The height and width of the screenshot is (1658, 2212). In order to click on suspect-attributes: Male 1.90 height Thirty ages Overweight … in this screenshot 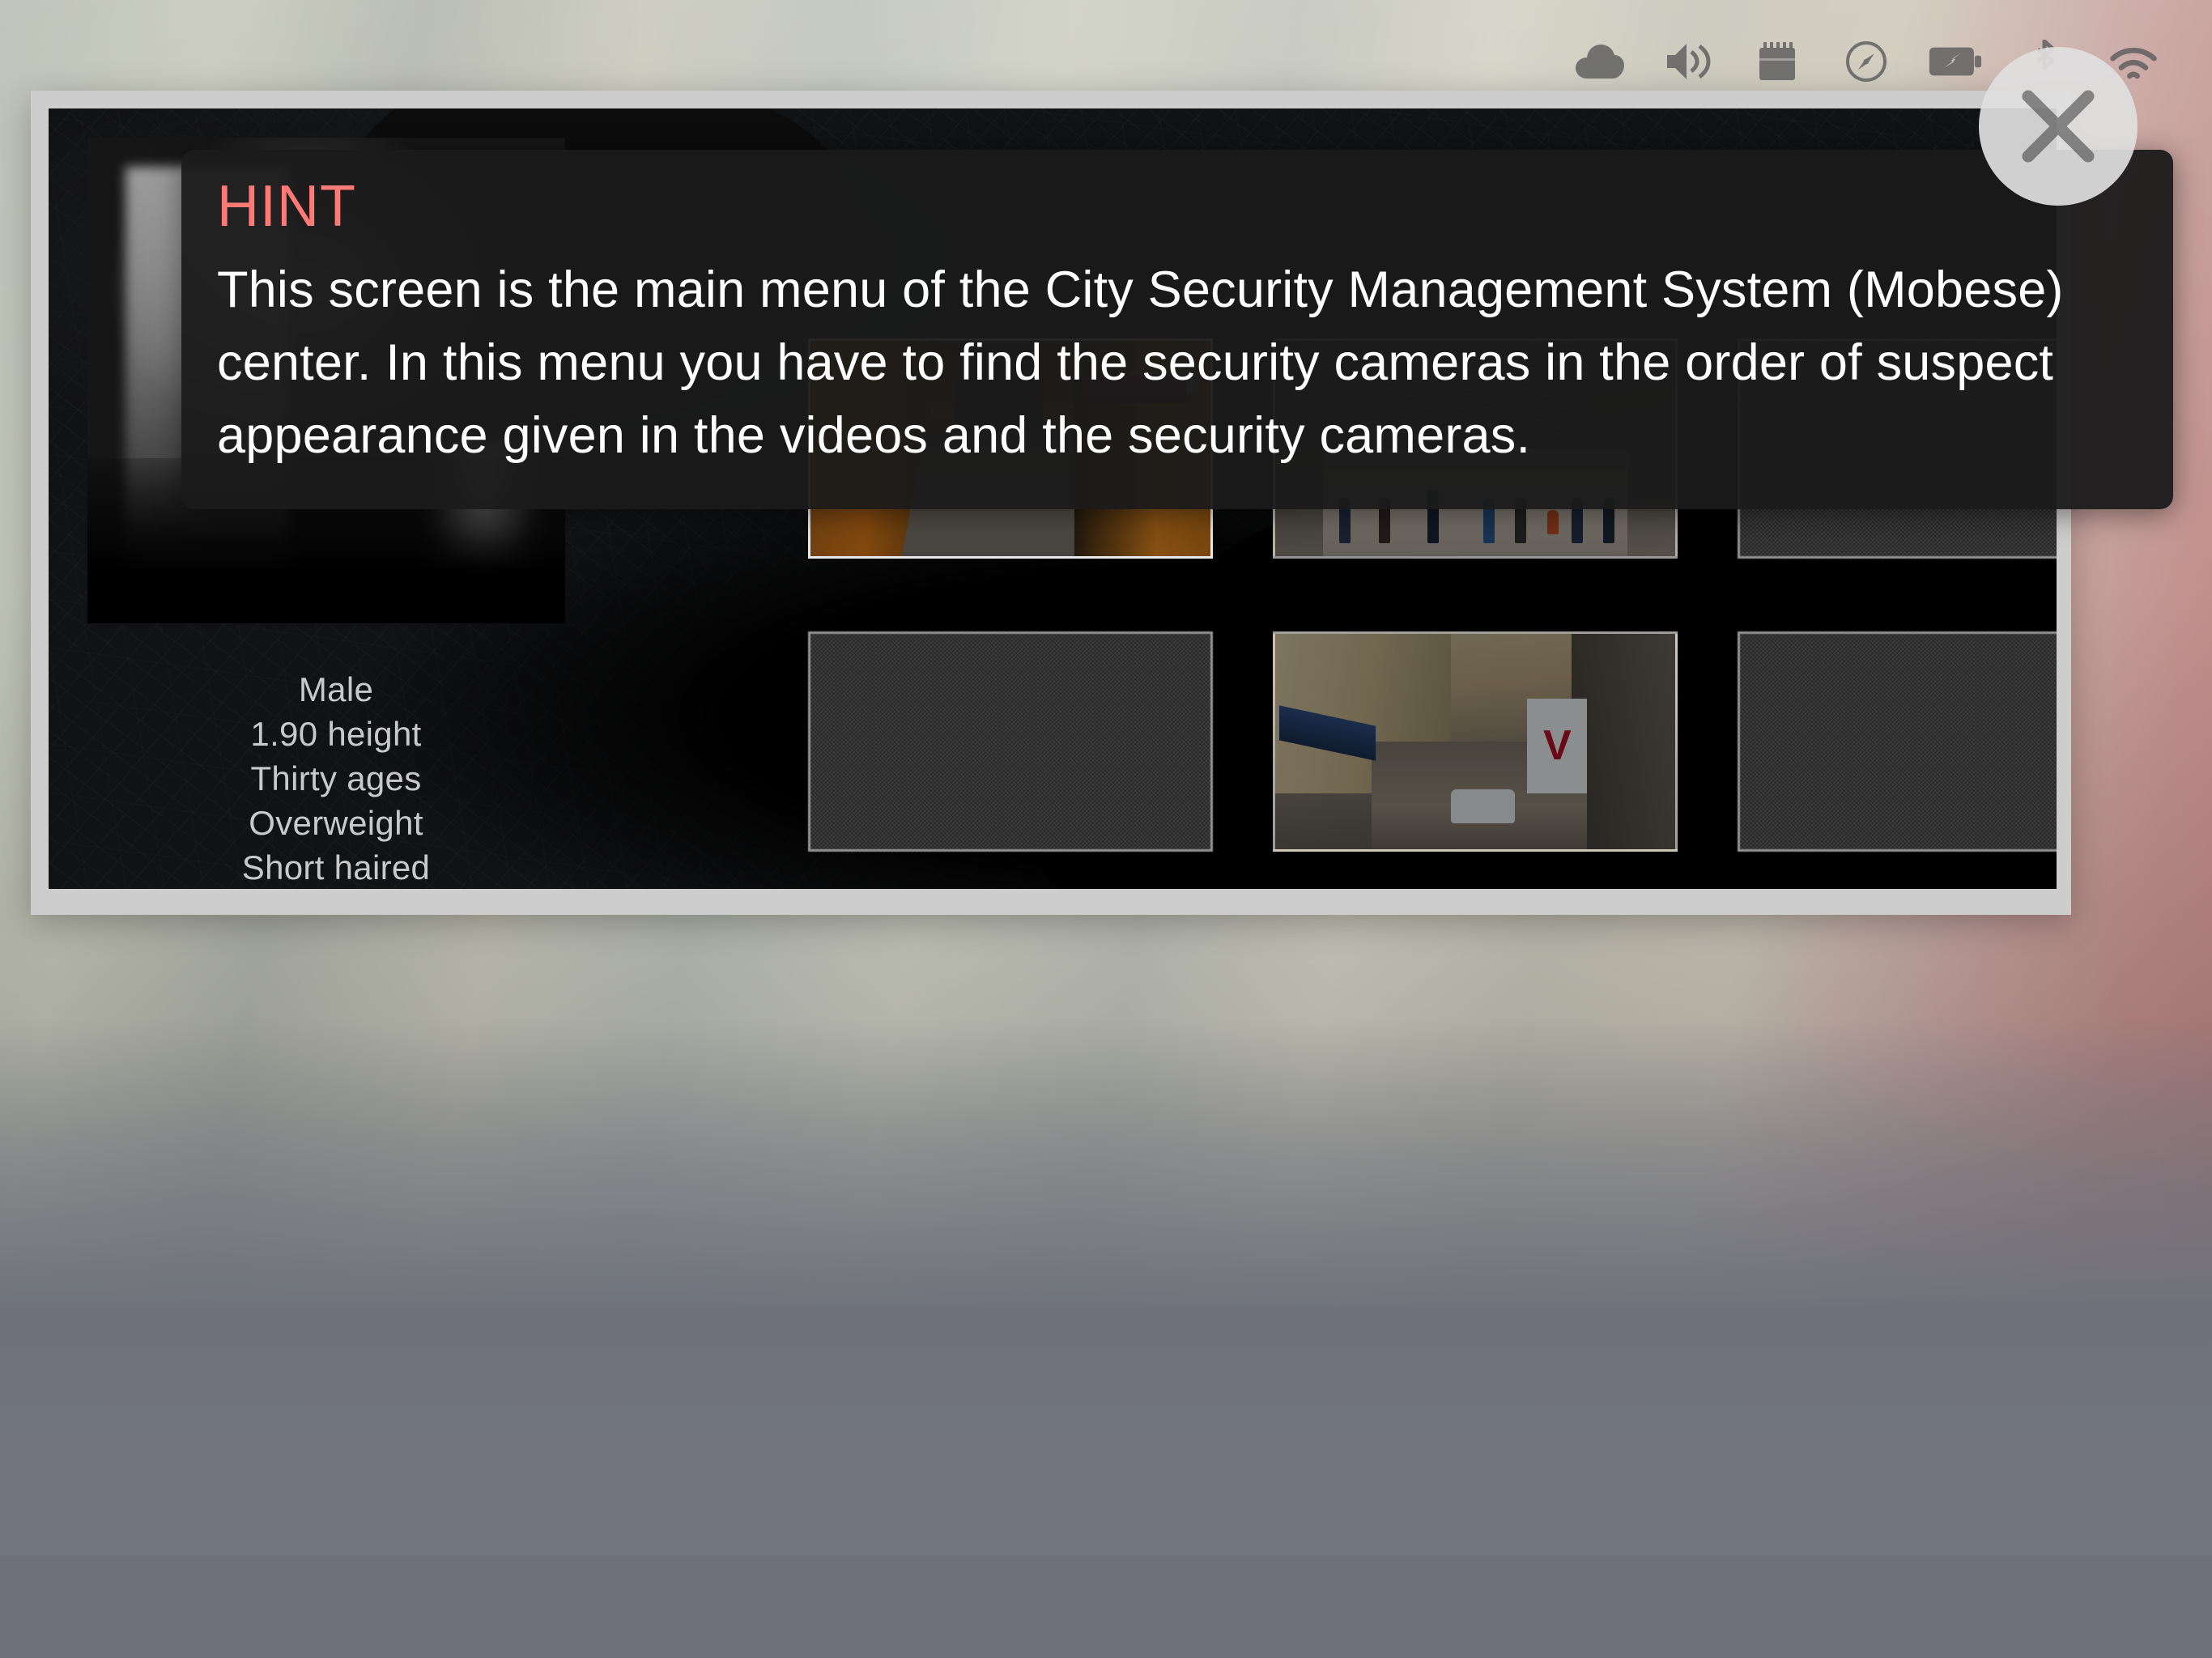, I will do `click(336, 778)`.